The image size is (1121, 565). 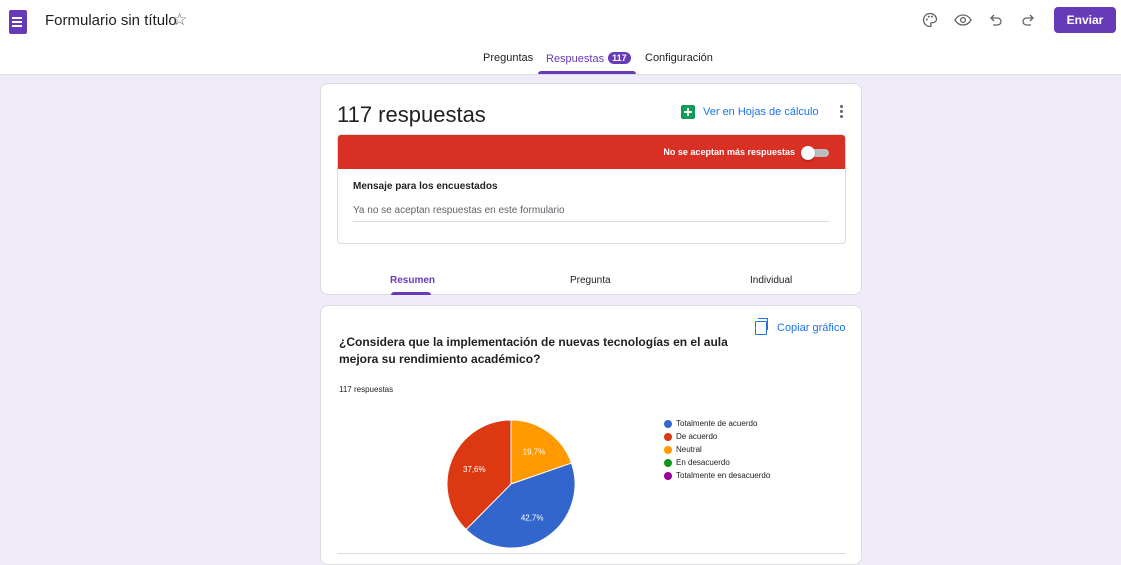 I want to click on tab-questions: Preguntas, so click(x=508, y=63).